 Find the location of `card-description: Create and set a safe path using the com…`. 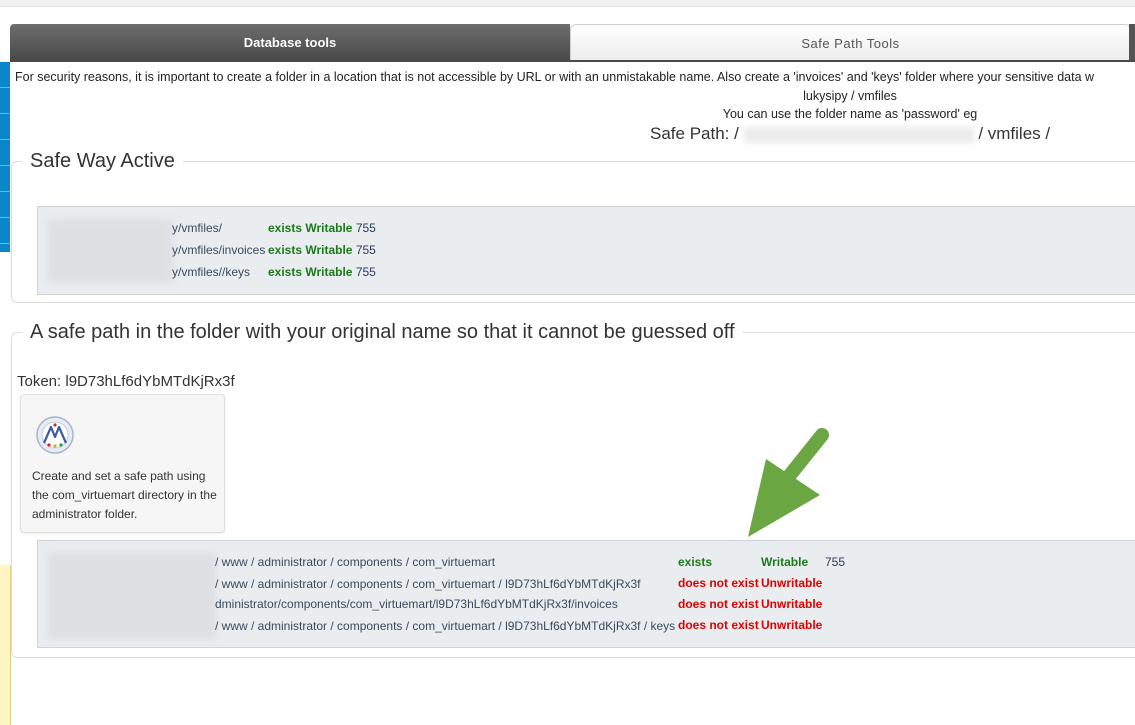

card-description: Create and set a safe path using the com… is located at coordinates (124, 495).